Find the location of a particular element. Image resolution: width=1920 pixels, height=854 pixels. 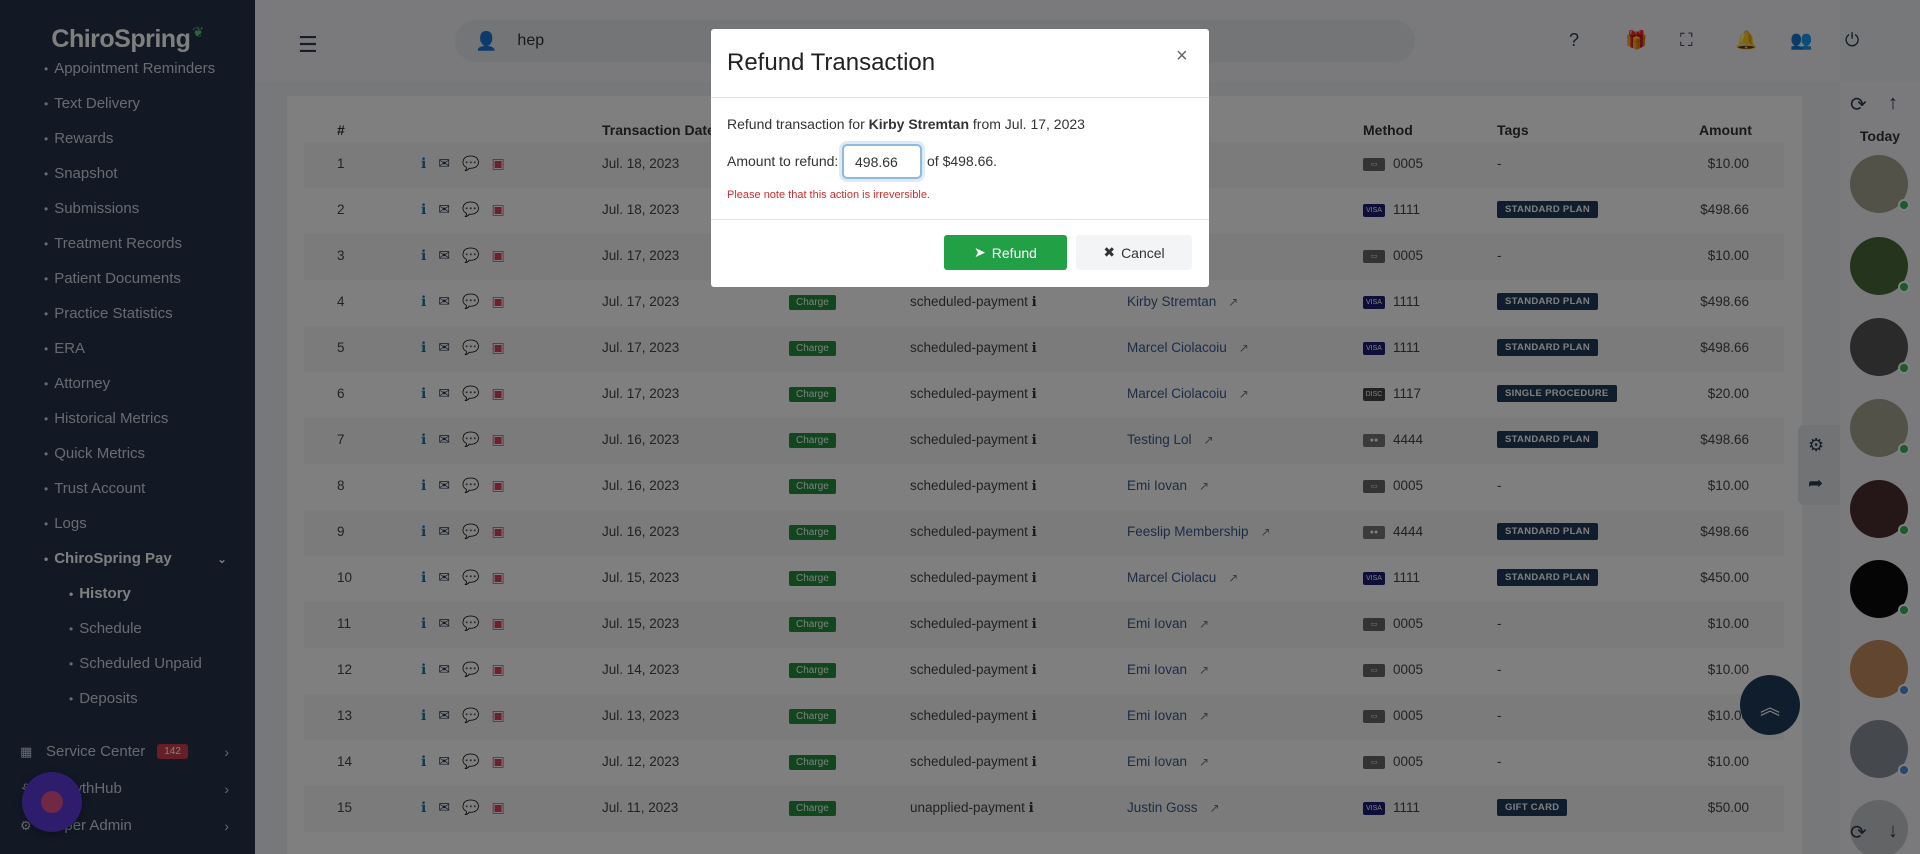

amount-label: Amount to refund: is located at coordinates (783, 161).